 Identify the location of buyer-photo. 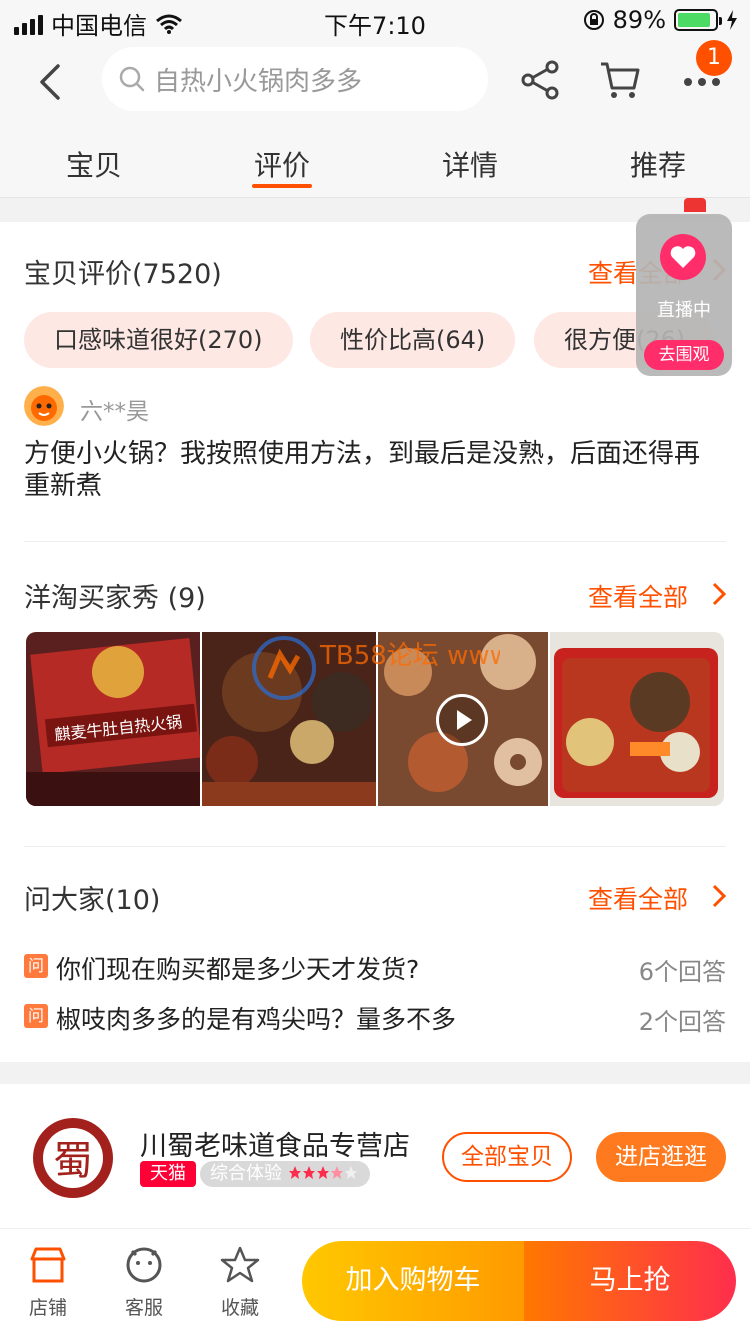
(637, 719).